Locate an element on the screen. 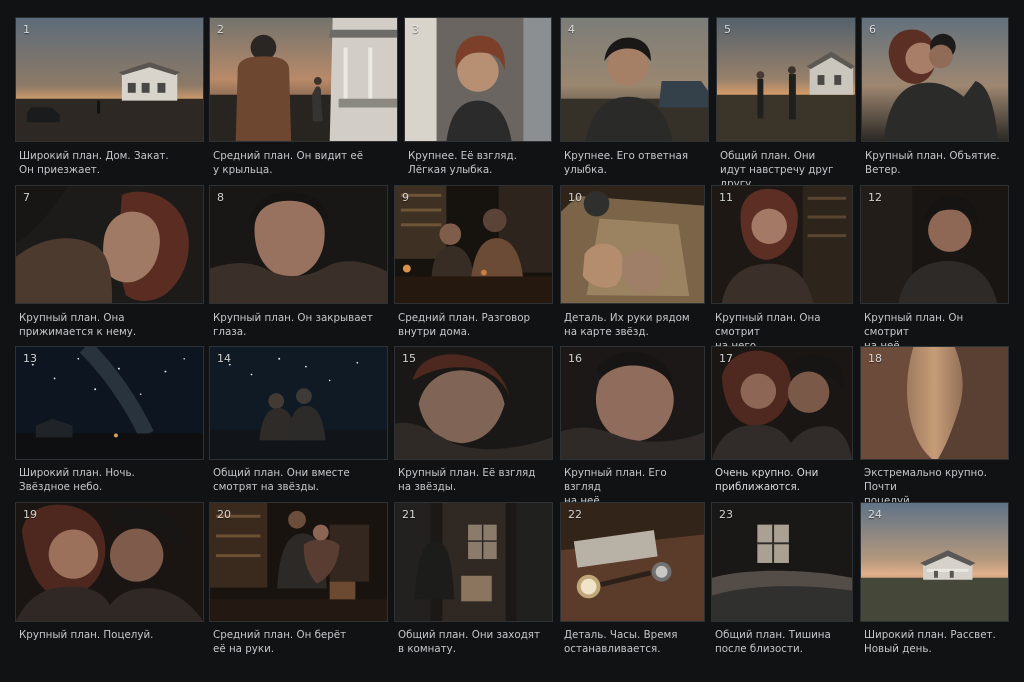 The height and width of the screenshot is (682, 1024). storyboard-panel-9: 9 Средний план. Разговор внутри дома. is located at coordinates (473, 263).